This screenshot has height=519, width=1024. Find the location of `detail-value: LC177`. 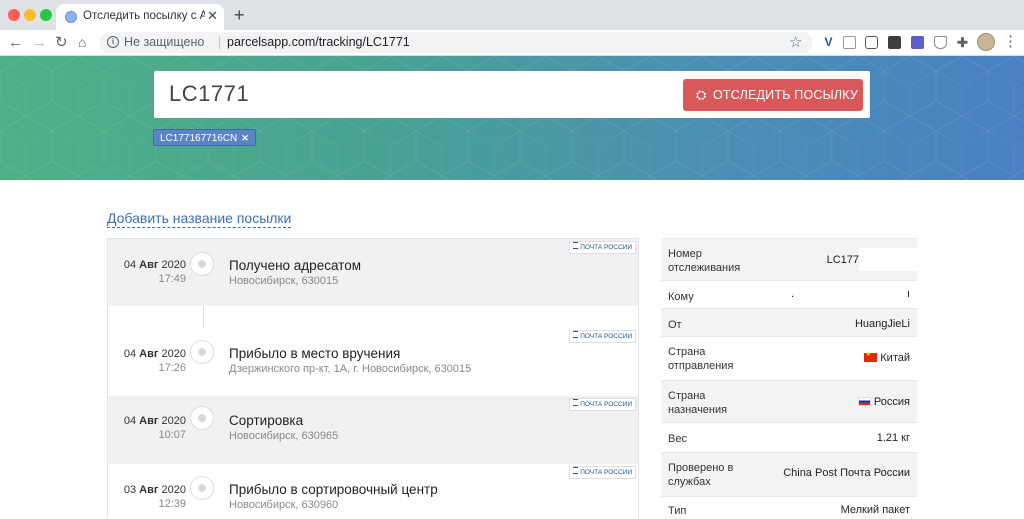

detail-value: LC177 is located at coordinates (842, 260).